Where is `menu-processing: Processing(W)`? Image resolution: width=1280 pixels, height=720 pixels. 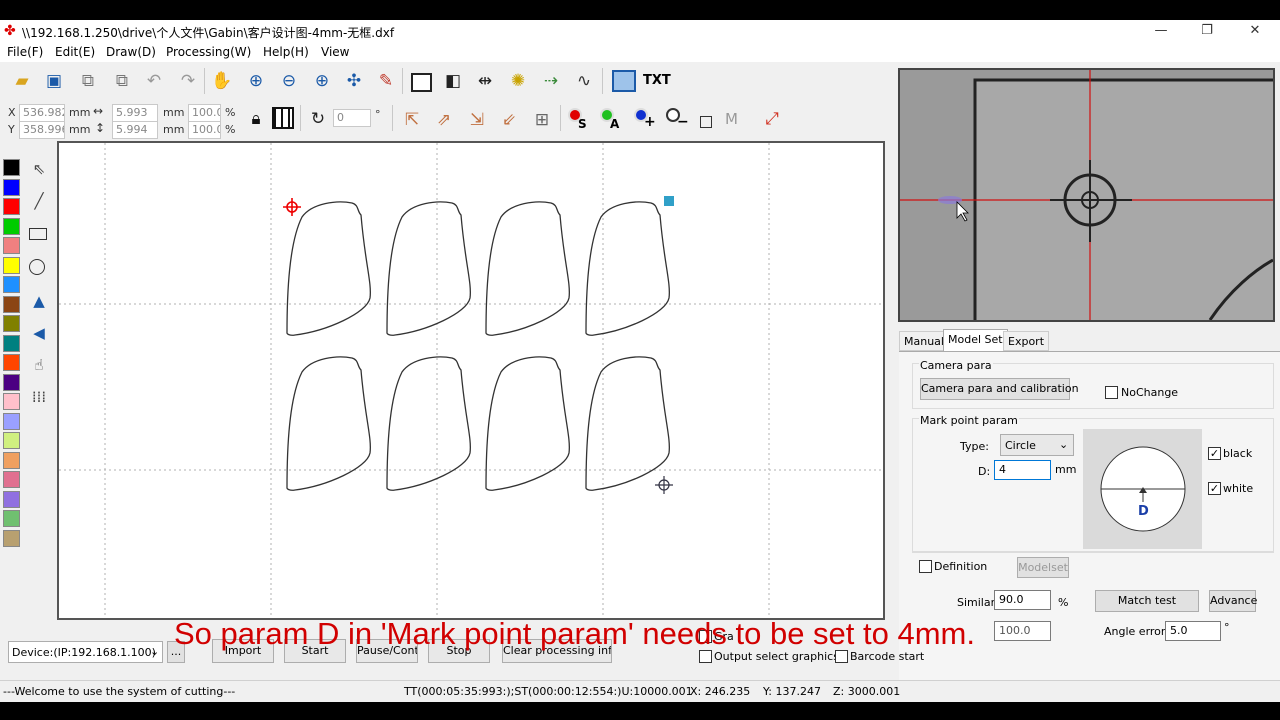 menu-processing: Processing(W) is located at coordinates (208, 52).